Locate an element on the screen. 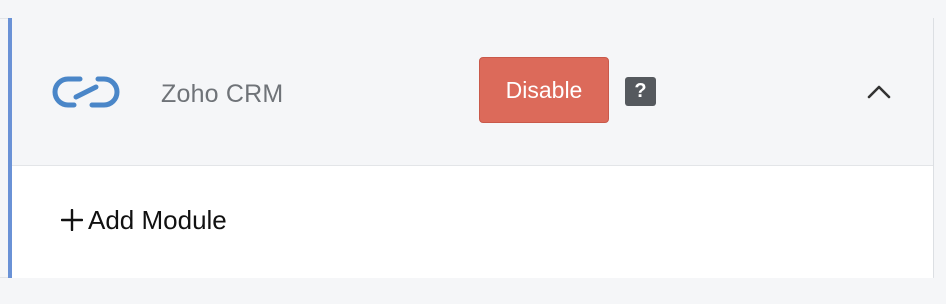  previous-section-edge is located at coordinates (467, 9).